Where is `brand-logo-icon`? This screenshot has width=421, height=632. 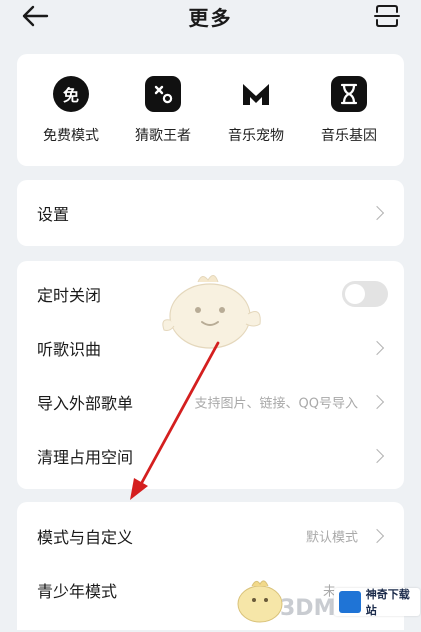 brand-logo-icon is located at coordinates (350, 602).